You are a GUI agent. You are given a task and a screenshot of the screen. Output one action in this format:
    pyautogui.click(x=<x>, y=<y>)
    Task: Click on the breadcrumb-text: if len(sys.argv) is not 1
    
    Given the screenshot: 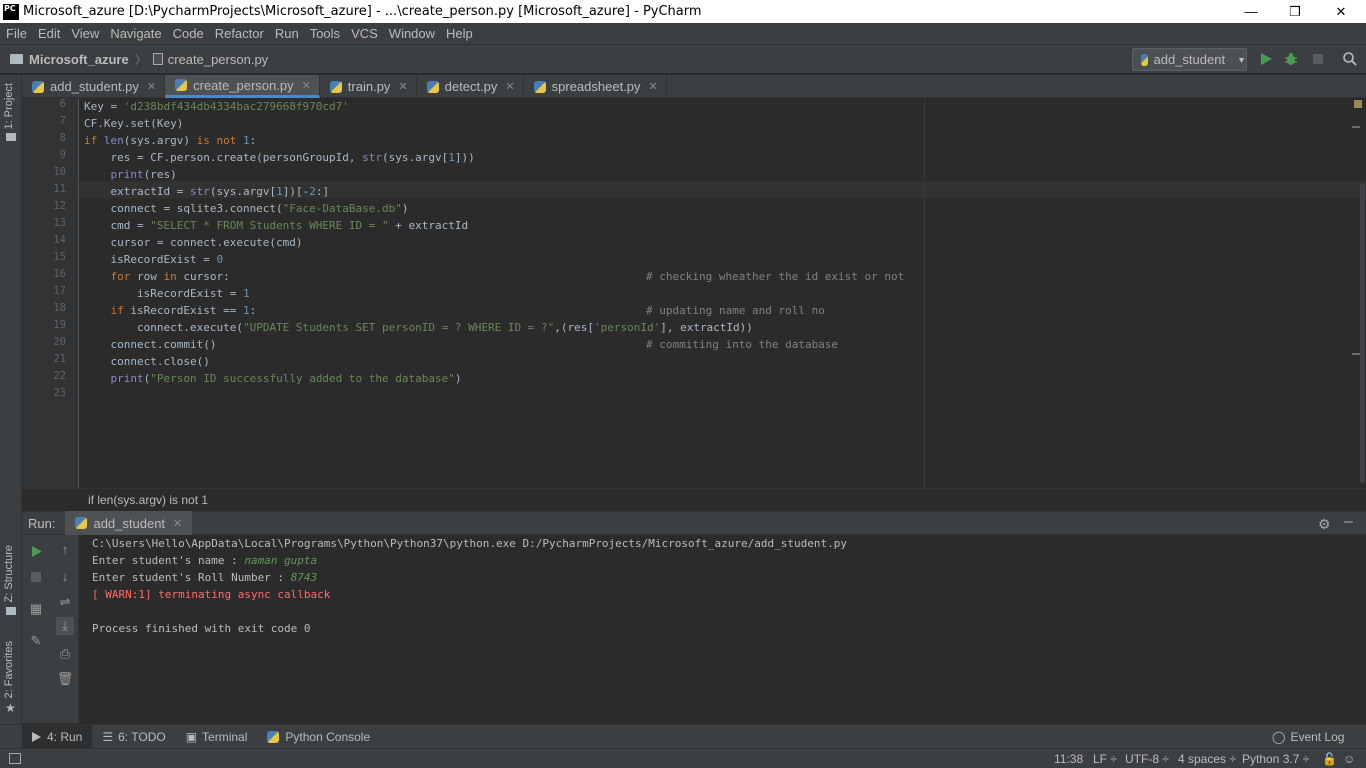 What is the action you would take?
    pyautogui.click(x=148, y=500)
    